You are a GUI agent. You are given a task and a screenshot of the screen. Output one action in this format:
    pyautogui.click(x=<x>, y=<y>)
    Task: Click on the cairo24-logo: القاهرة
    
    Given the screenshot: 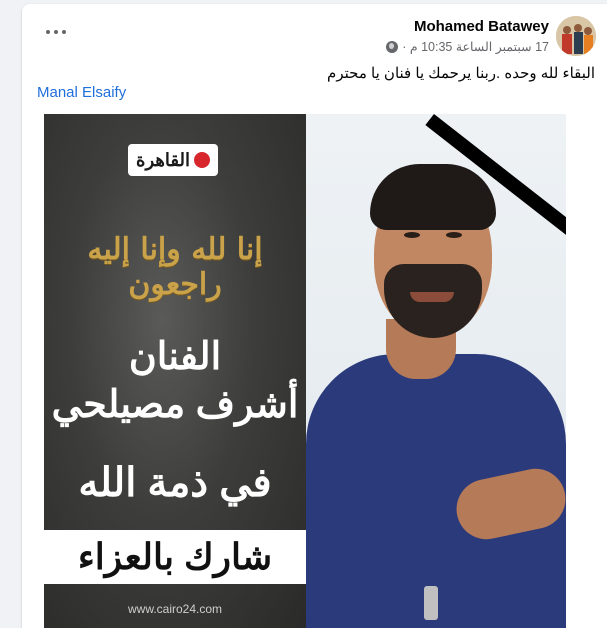 What is the action you would take?
    pyautogui.click(x=173, y=160)
    